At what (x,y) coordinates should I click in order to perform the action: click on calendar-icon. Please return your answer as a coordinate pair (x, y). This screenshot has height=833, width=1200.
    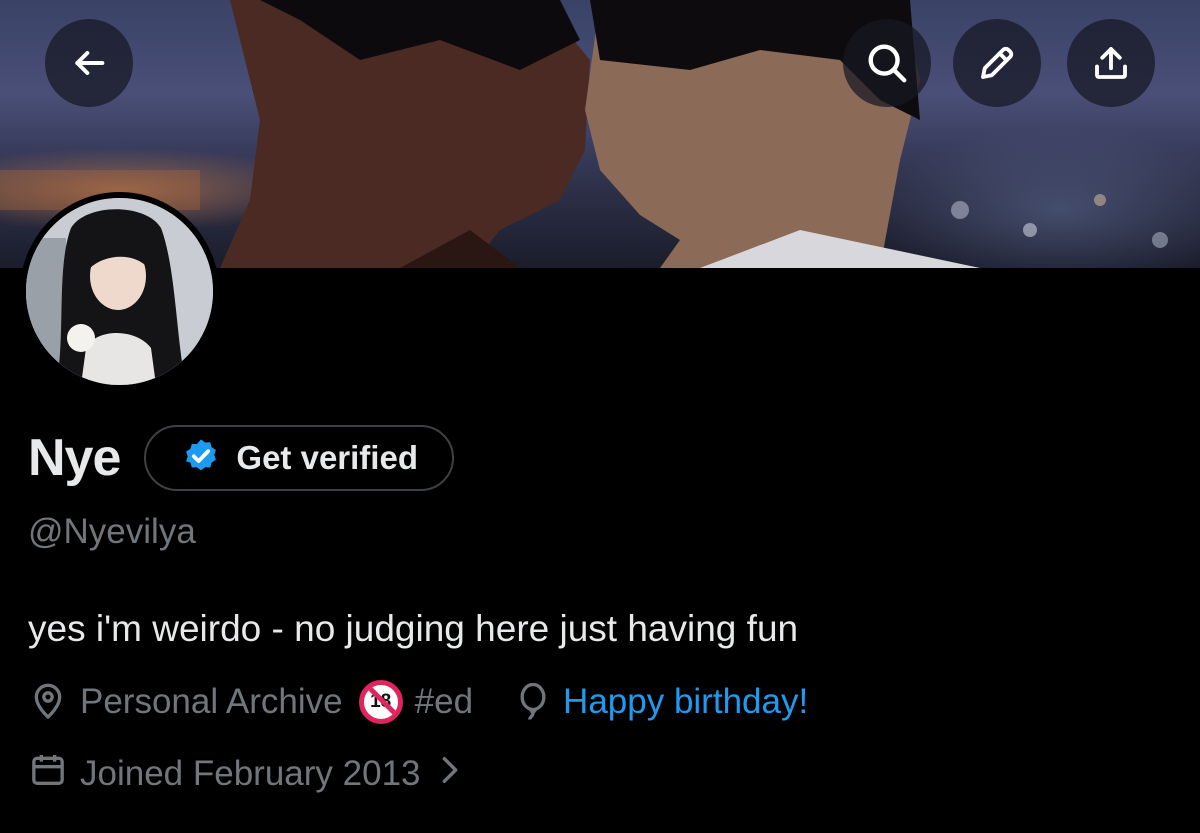
    Looking at the image, I should click on (48, 774).